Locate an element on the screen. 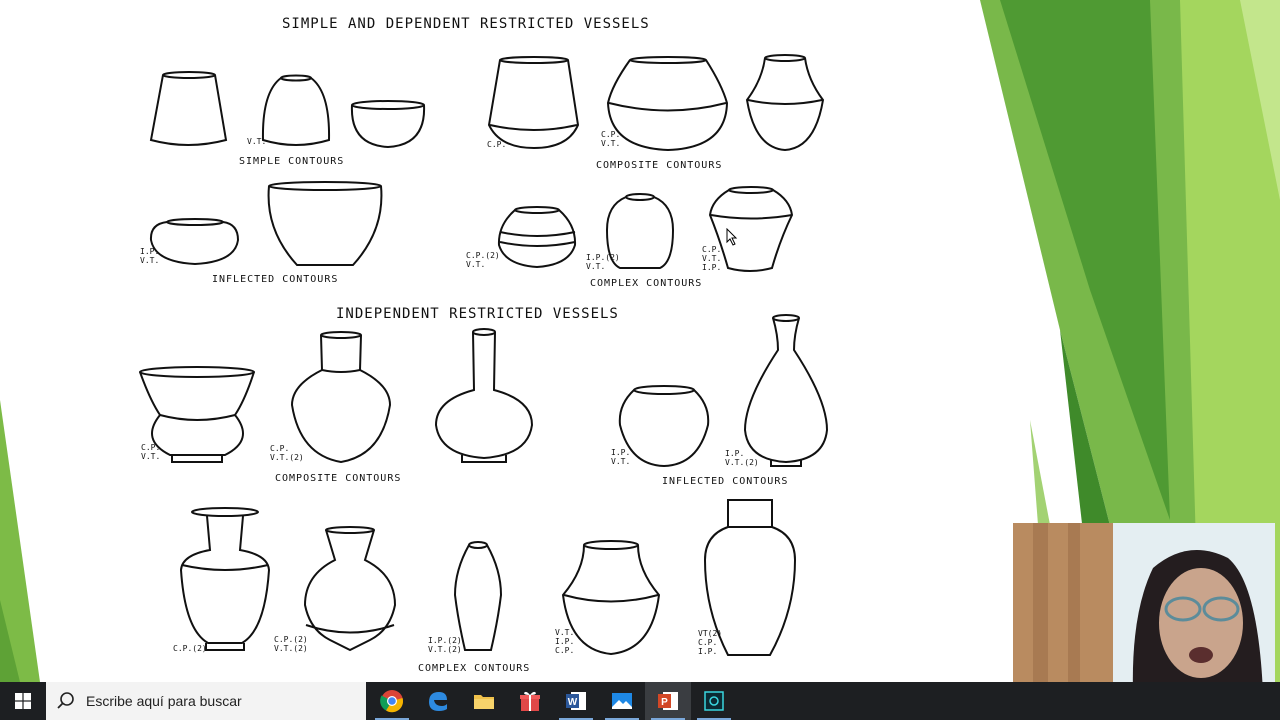 This screenshot has width=1280, height=720. word-icon: W is located at coordinates (576, 701).